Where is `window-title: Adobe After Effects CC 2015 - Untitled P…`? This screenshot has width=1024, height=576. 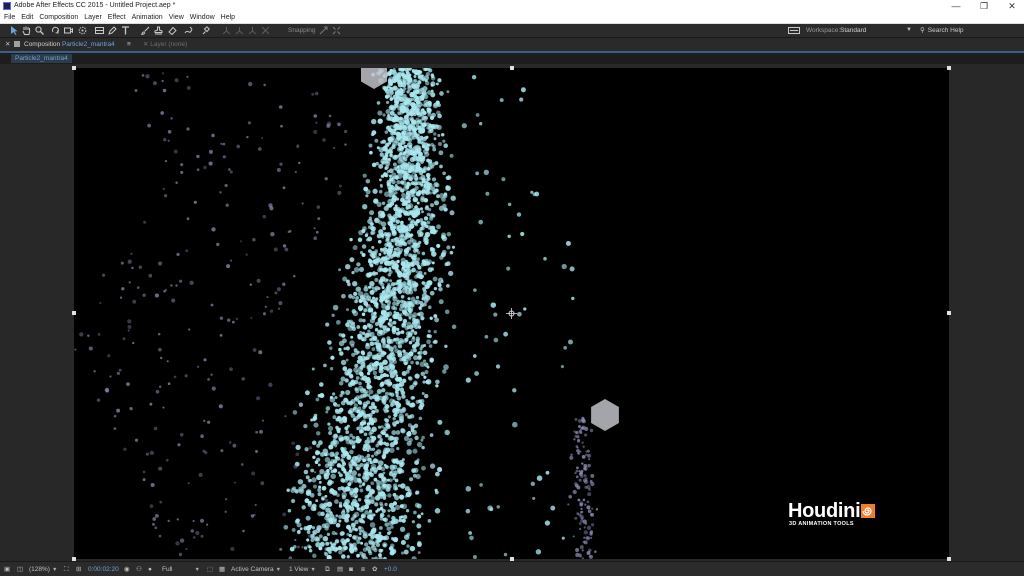 window-title: Adobe After Effects CC 2015 - Untitled P… is located at coordinates (95, 5).